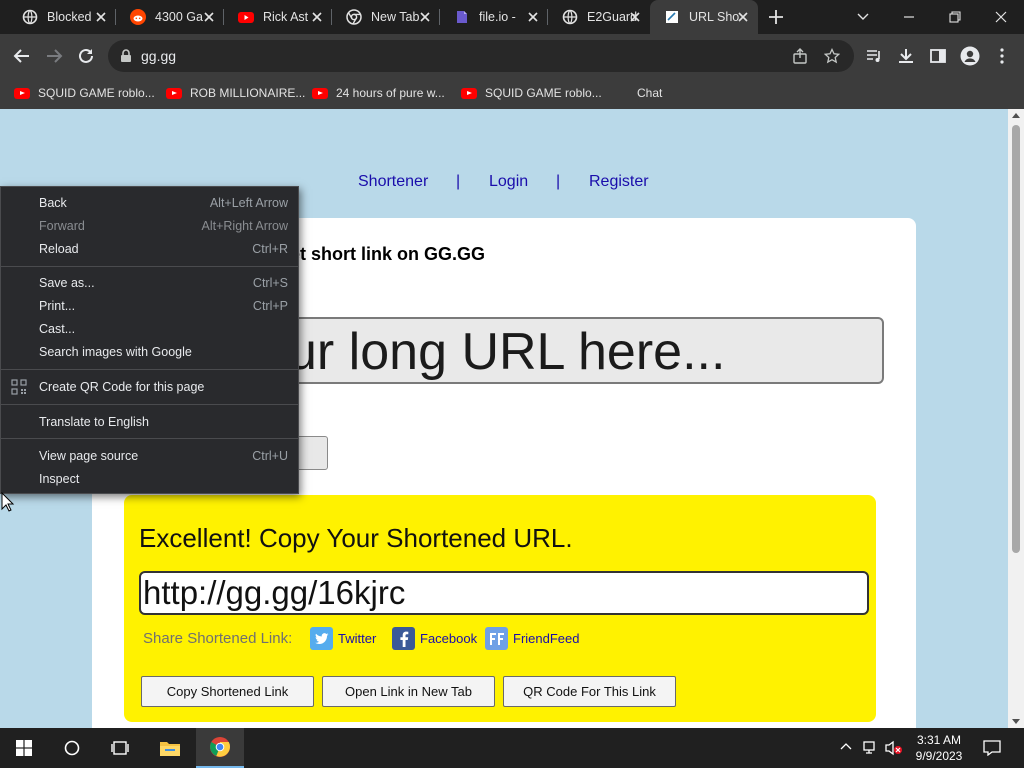 Image resolution: width=1024 pixels, height=768 pixels. I want to click on open-link-new-tab-button: Open Link in New Tab, so click(408, 691).